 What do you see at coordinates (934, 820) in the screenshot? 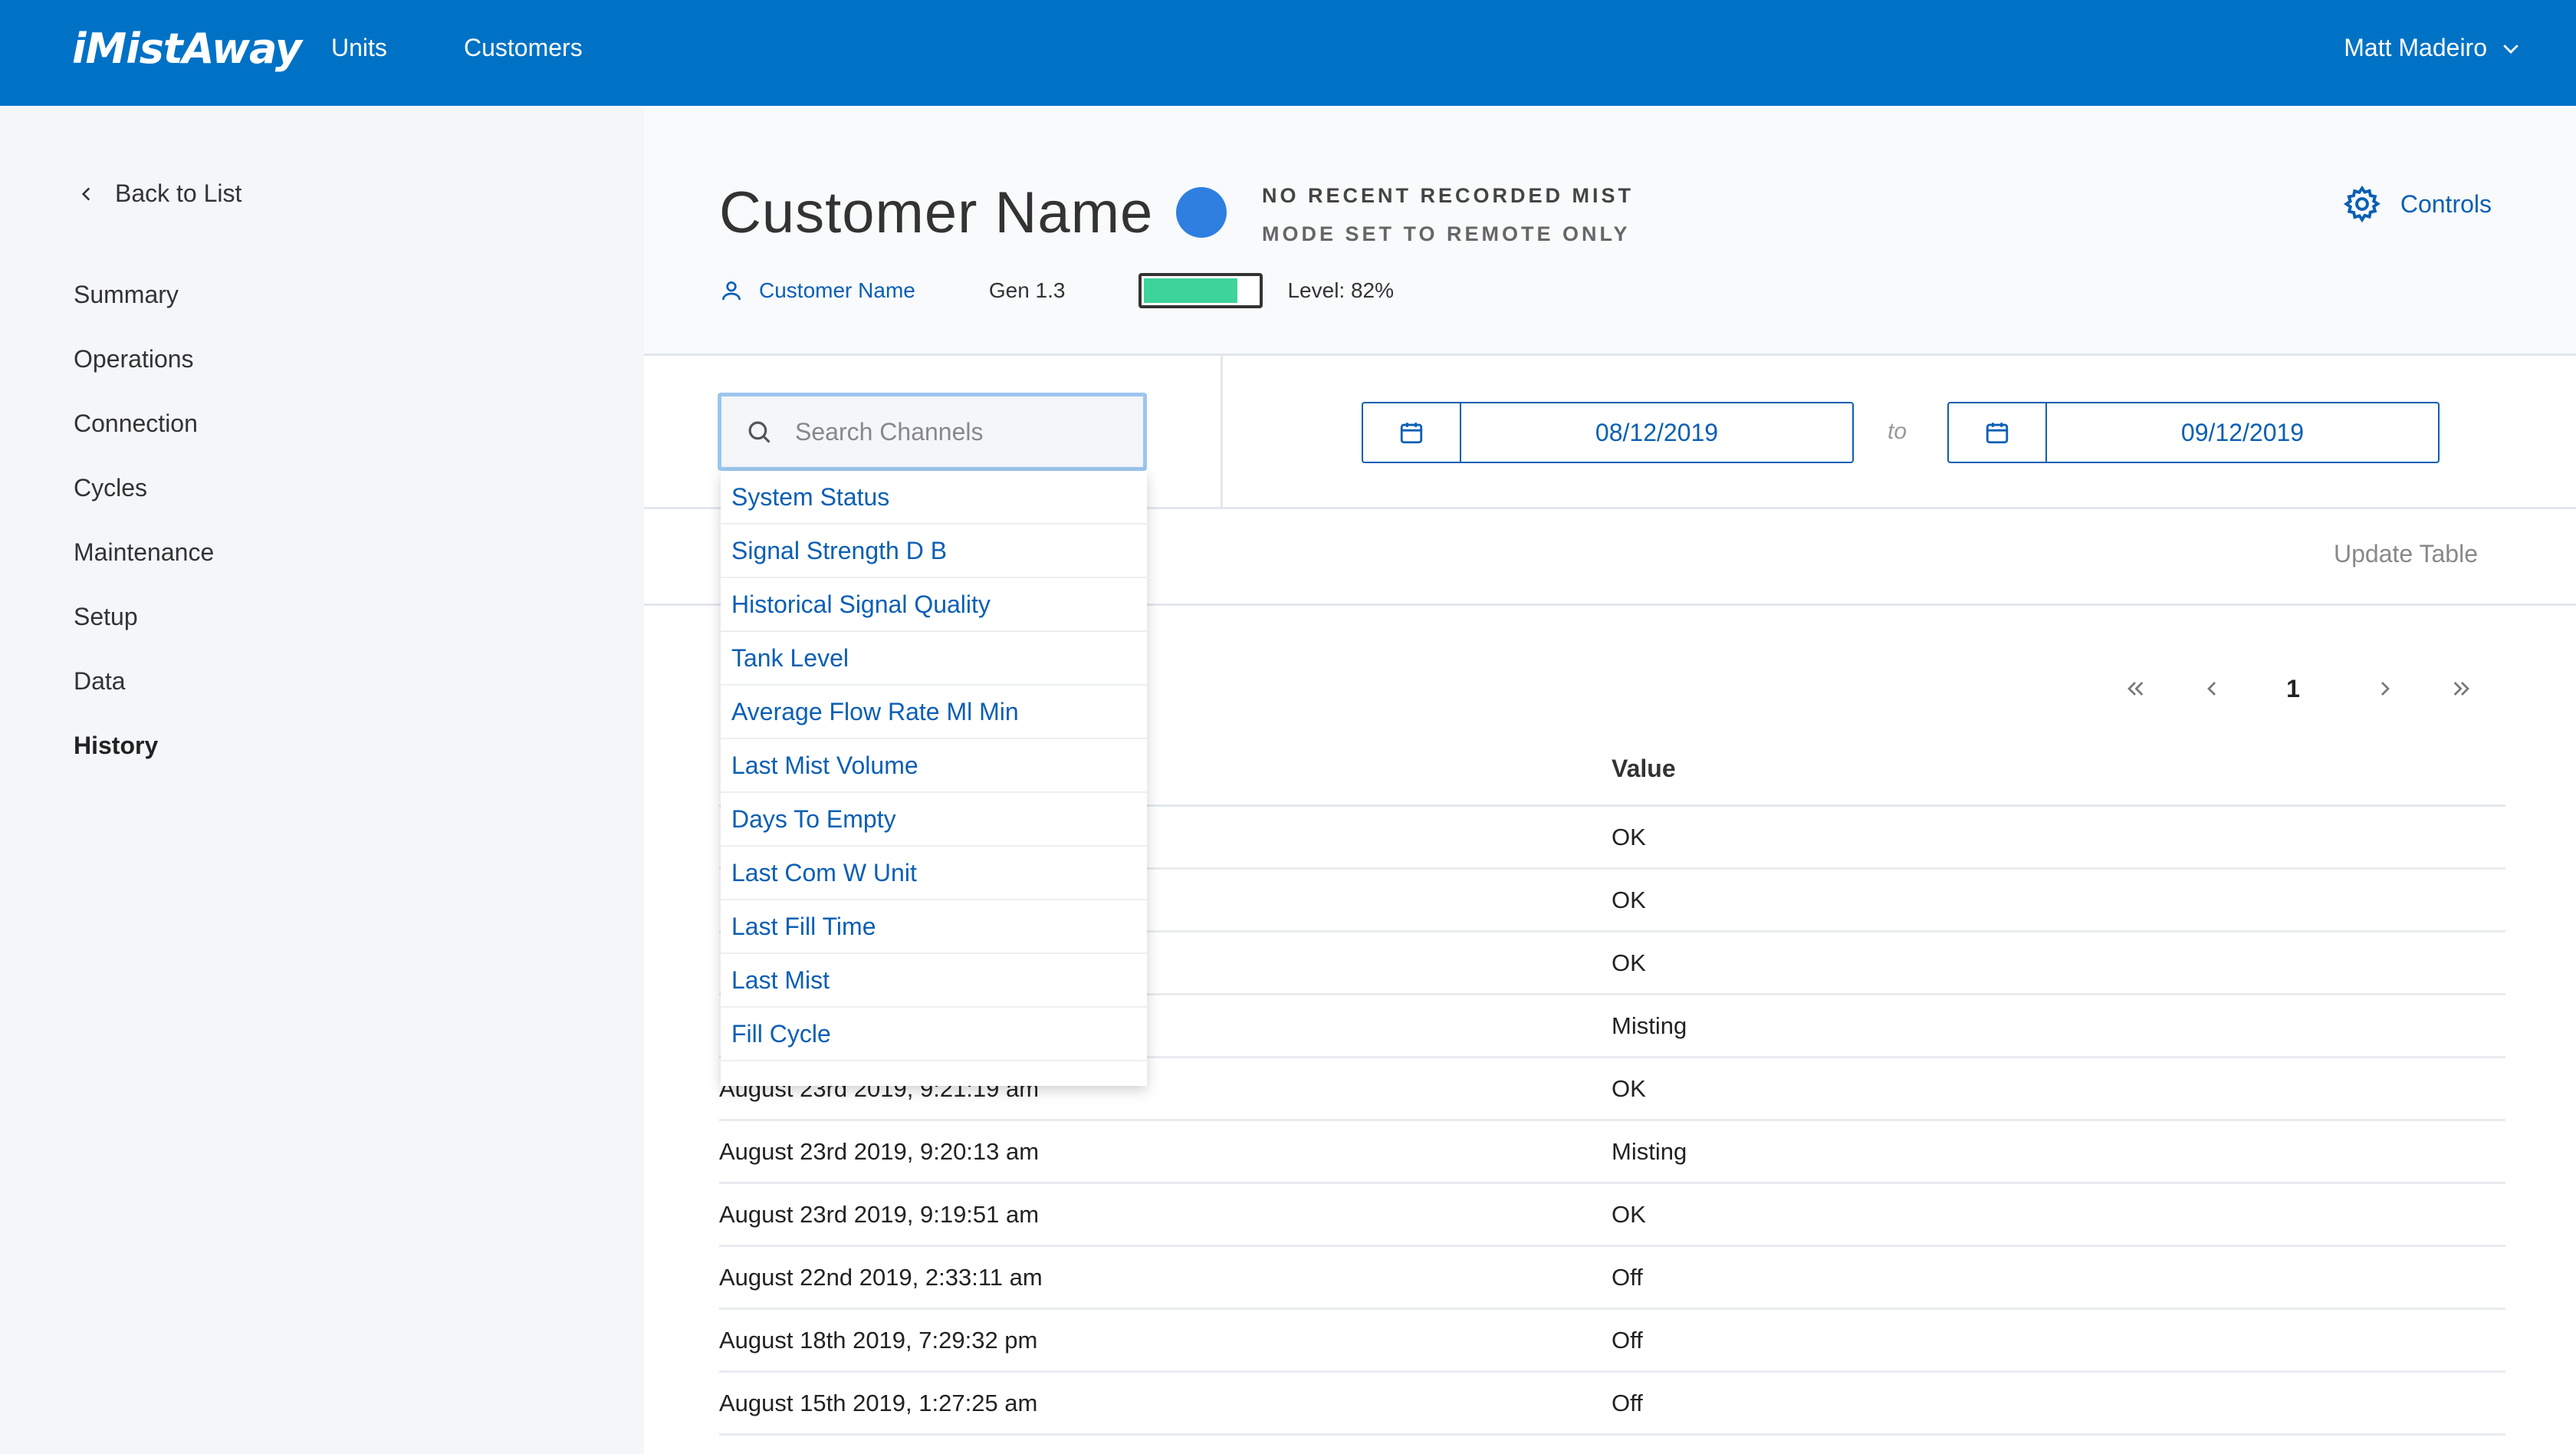
I see `channel-option: Days To Empty` at bounding box center [934, 820].